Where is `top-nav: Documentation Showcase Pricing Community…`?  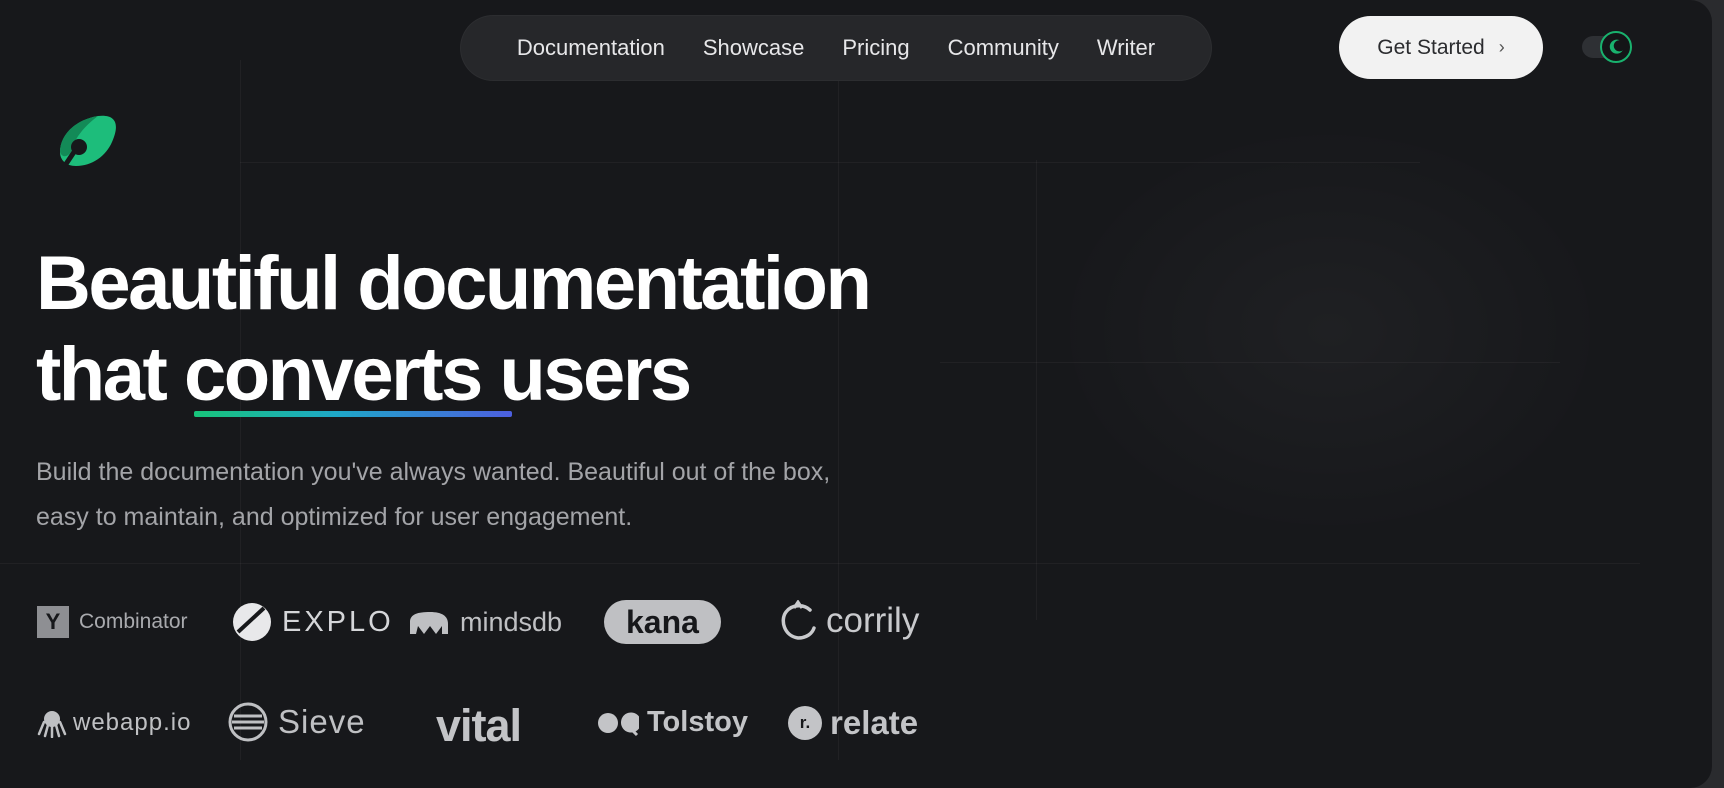
top-nav: Documentation Showcase Pricing Community… is located at coordinates (836, 48).